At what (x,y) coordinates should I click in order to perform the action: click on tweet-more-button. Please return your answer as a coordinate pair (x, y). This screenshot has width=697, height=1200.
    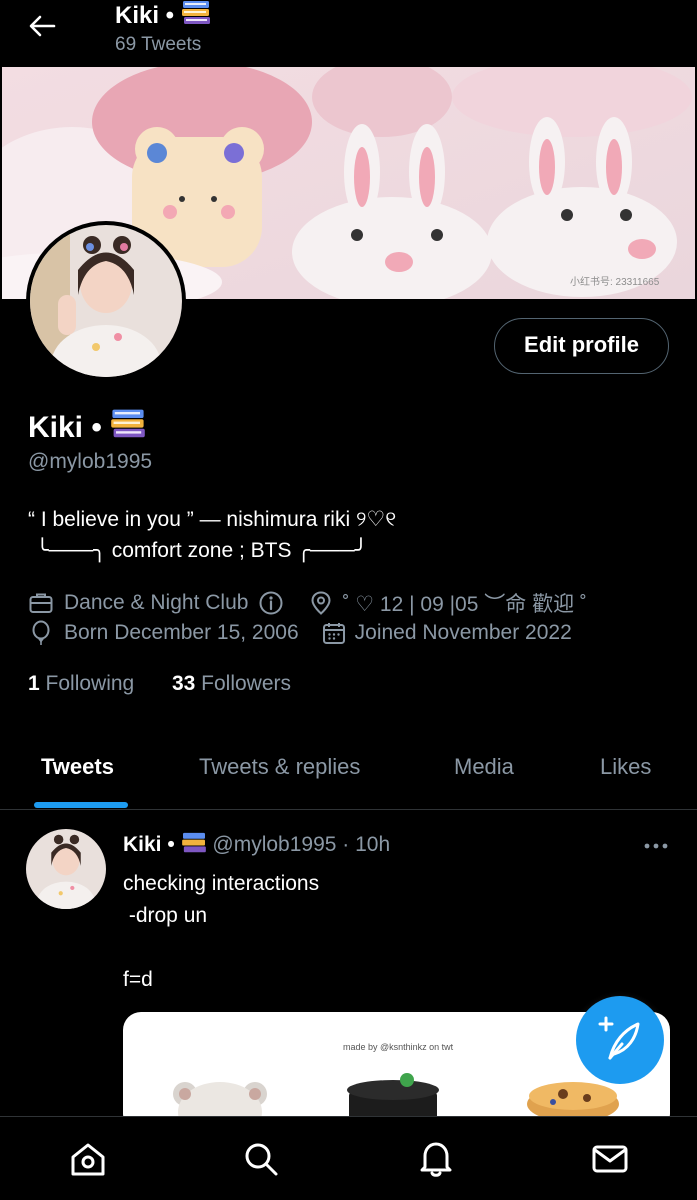
    Looking at the image, I should click on (656, 846).